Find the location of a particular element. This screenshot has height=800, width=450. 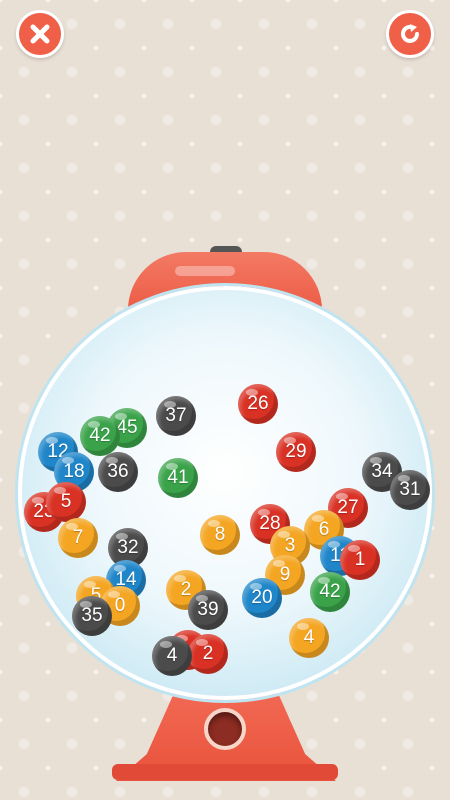

cap-highlight is located at coordinates (205, 271).